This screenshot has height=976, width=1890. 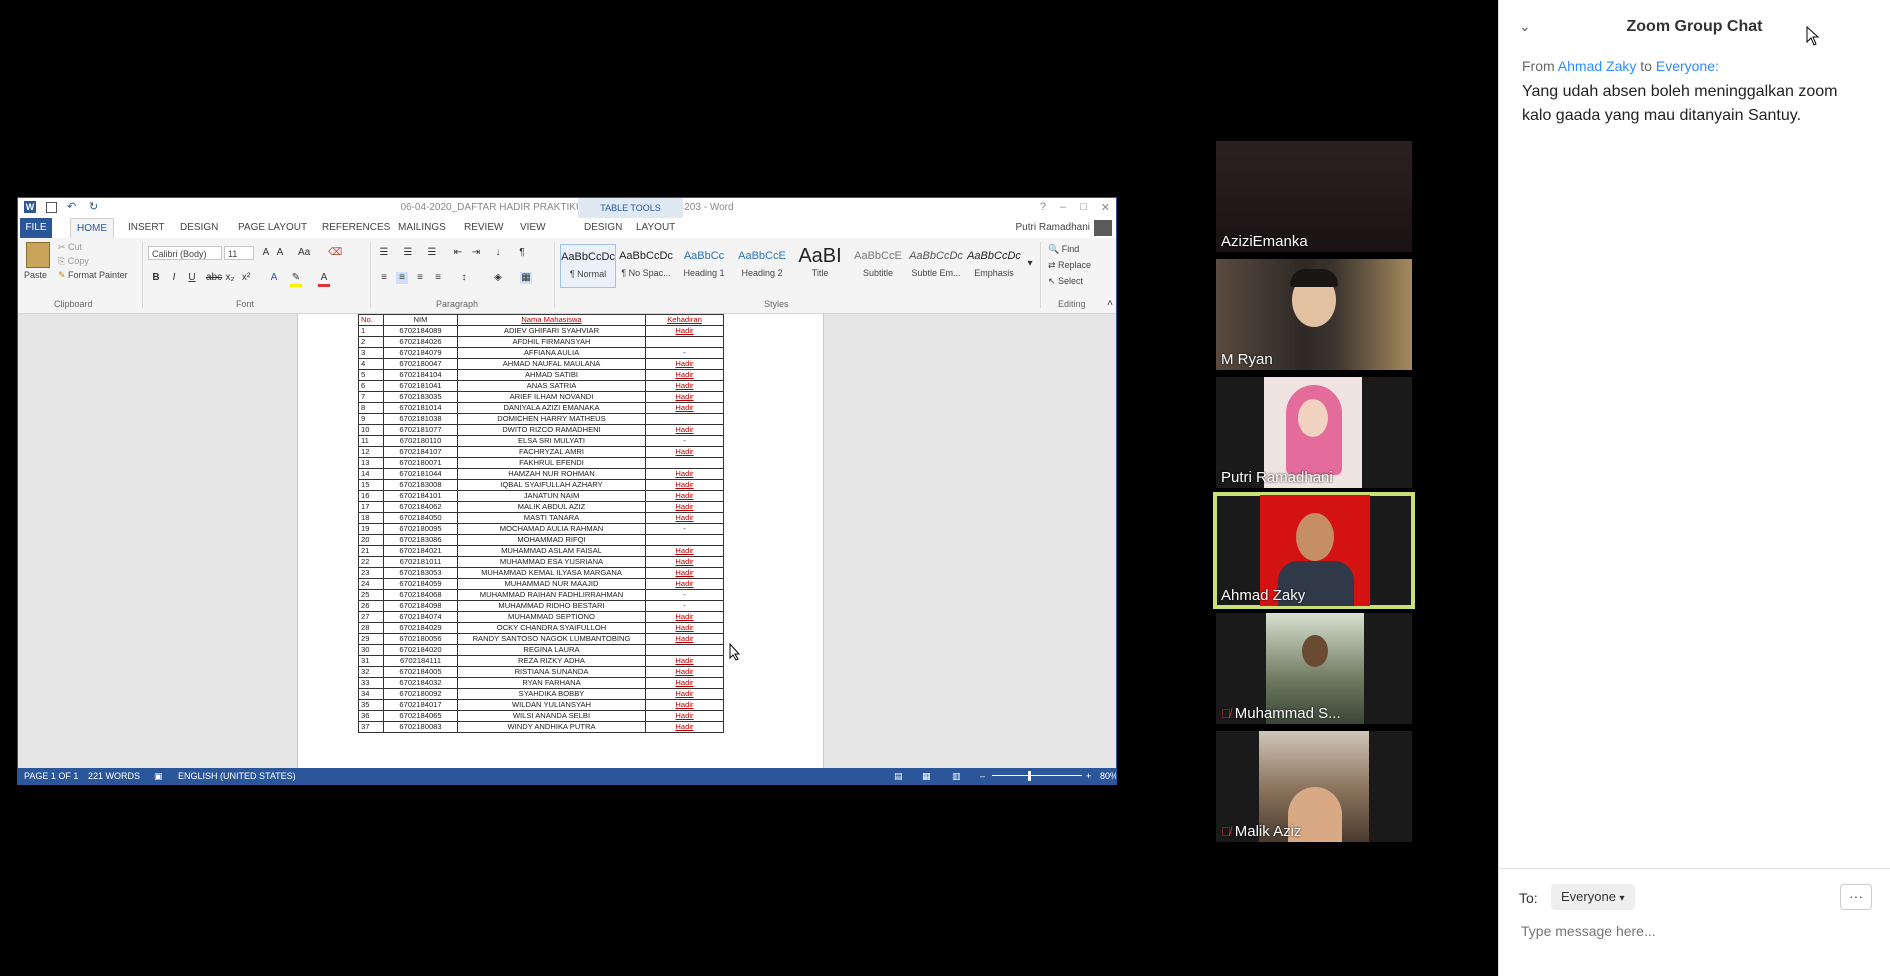 What do you see at coordinates (541, 705) in the screenshot?
I see `table-row: 35 6702184017 WILDAN YULIANSYAH Hadir` at bounding box center [541, 705].